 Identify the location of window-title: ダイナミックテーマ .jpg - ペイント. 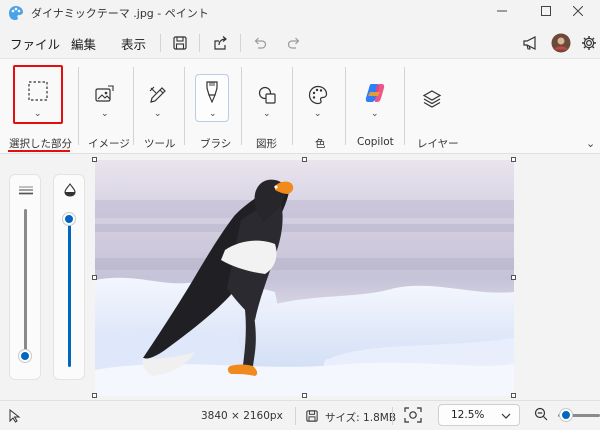
(120, 13).